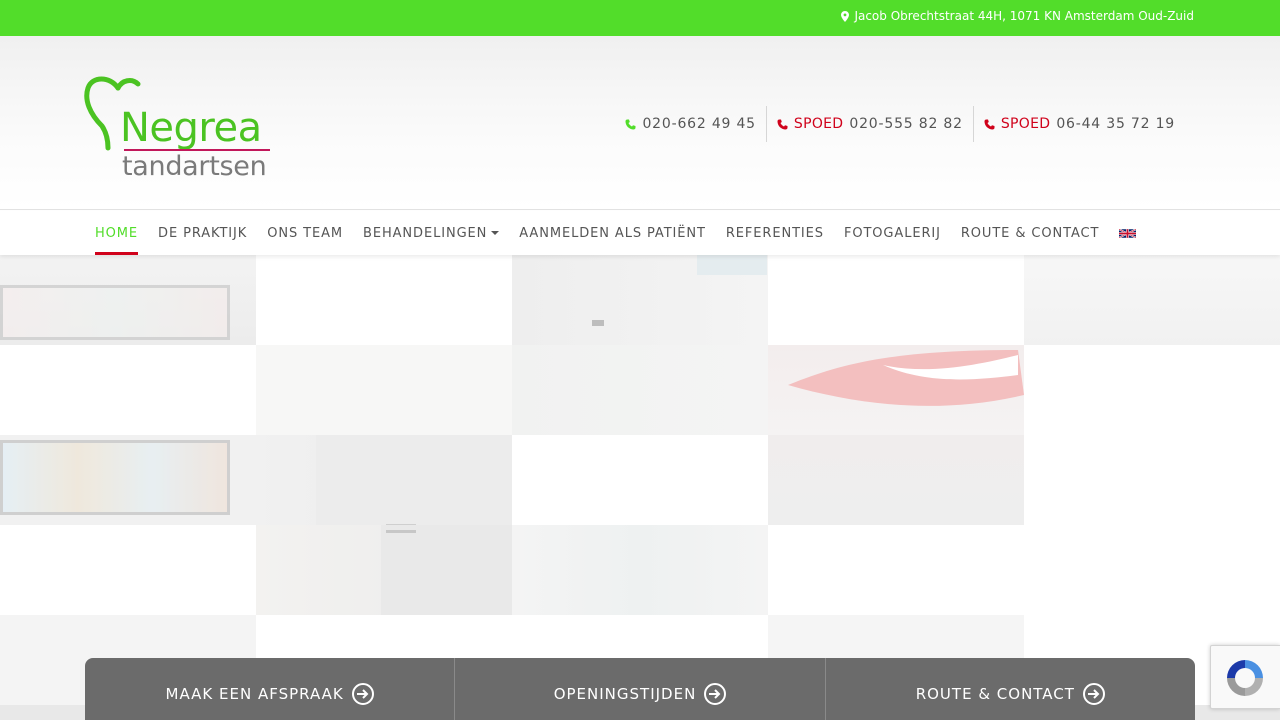 The height and width of the screenshot is (720, 1280). I want to click on logo: Negrea tandartsen, so click(182, 129).